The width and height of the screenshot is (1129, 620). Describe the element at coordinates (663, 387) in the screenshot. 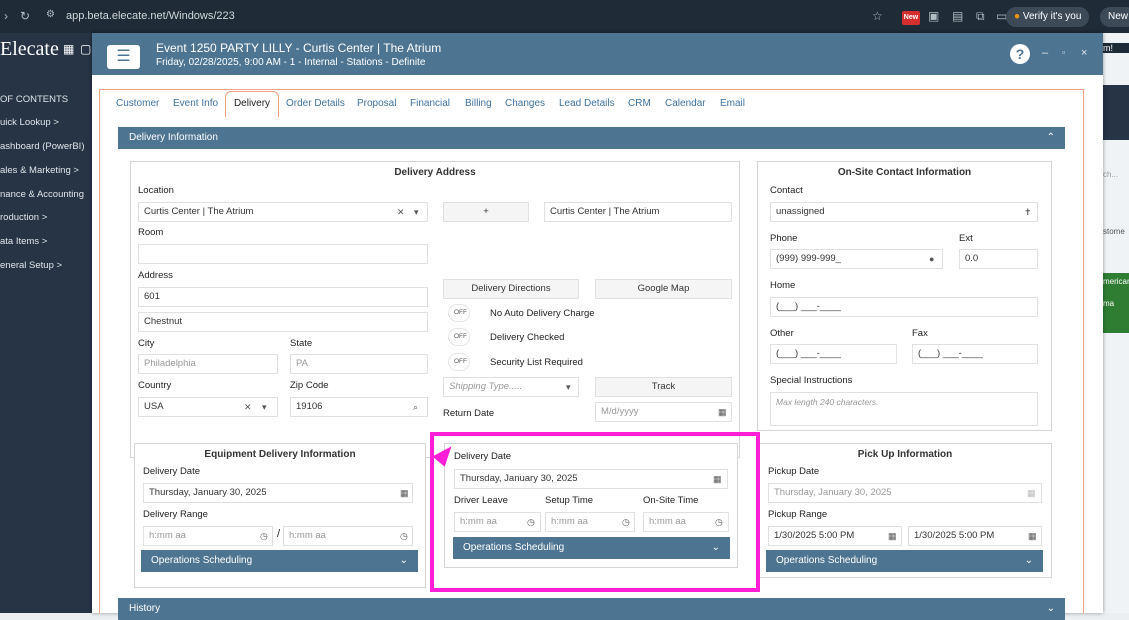

I see `track-button: Track` at that location.